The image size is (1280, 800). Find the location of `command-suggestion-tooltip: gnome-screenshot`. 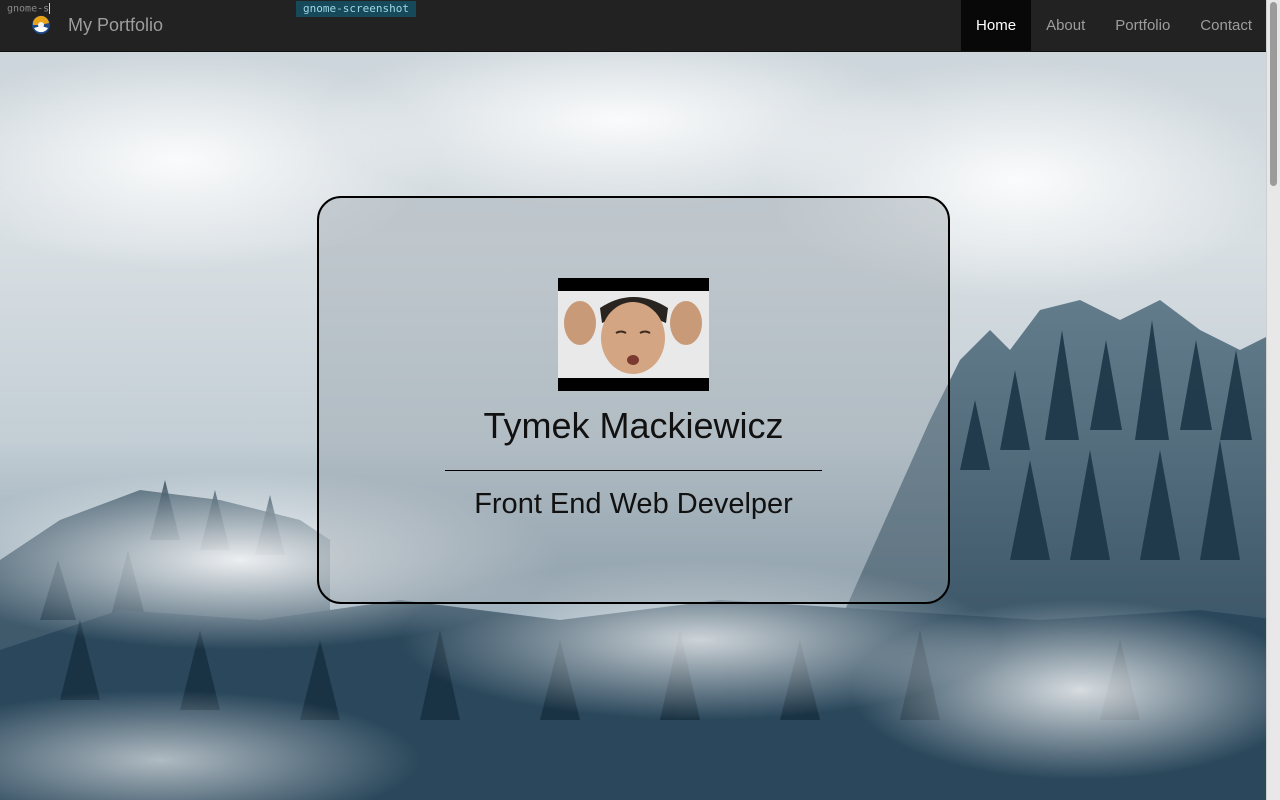

command-suggestion-tooltip: gnome-screenshot is located at coordinates (356, 9).